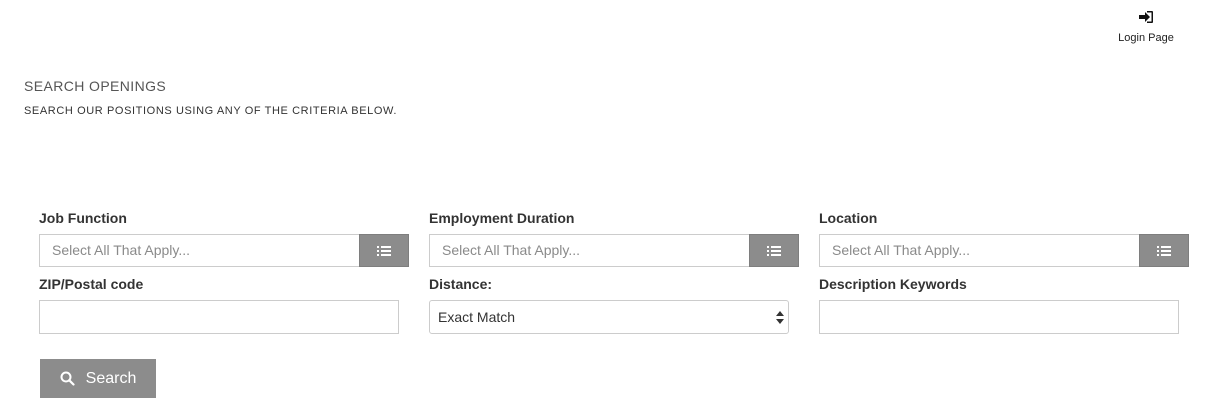 The height and width of the screenshot is (419, 1228). I want to click on job-function-list-button, so click(384, 250).